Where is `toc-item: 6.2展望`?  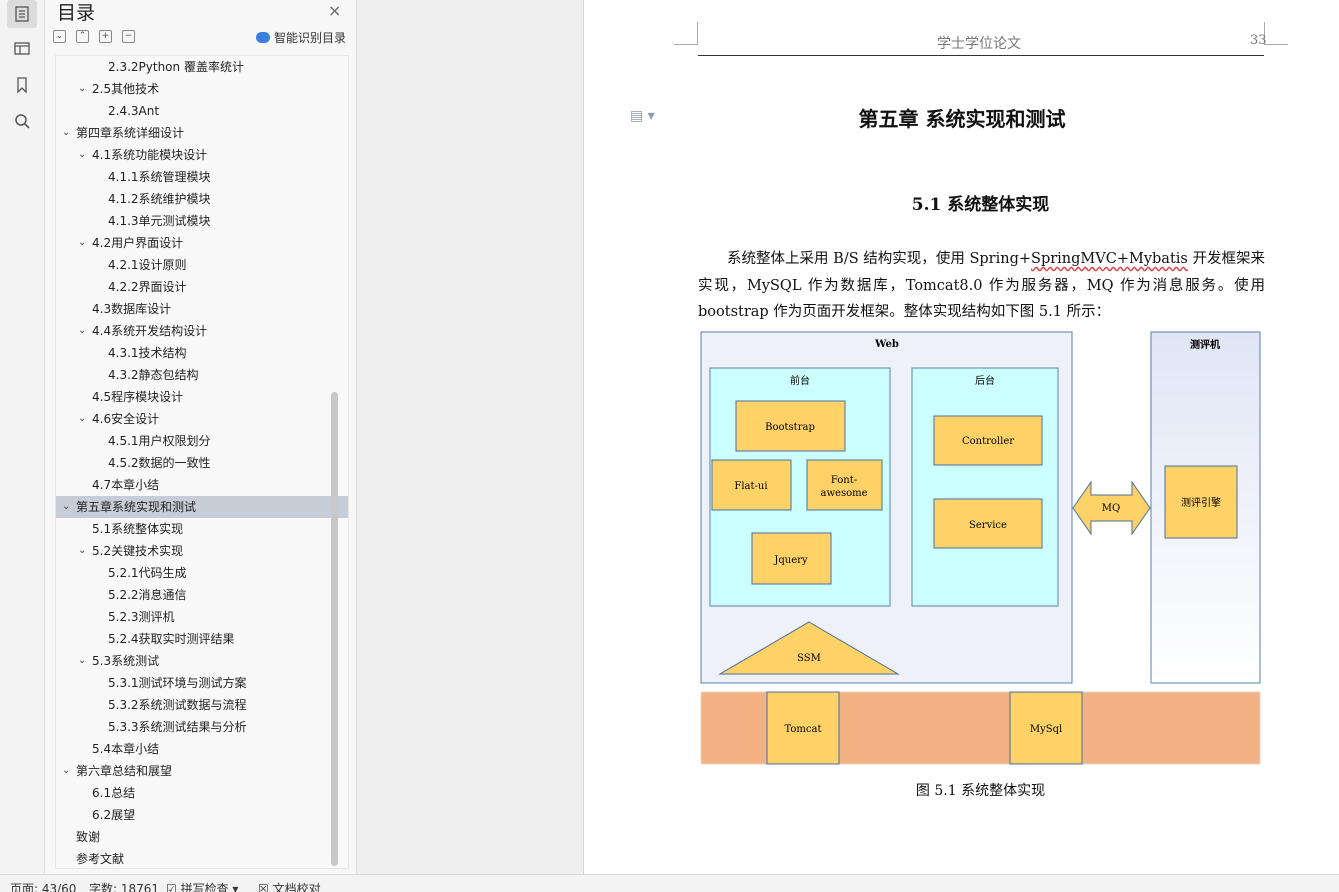 toc-item: 6.2展望 is located at coordinates (202, 815).